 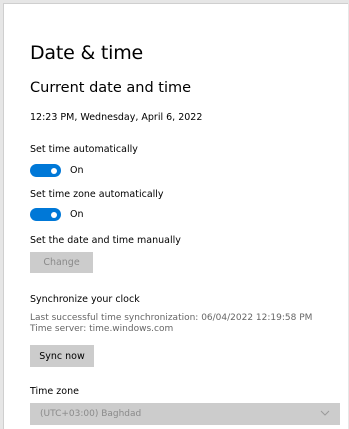 I want to click on timezone-select: (UTC+03:00) Baghdad, so click(x=185, y=414).